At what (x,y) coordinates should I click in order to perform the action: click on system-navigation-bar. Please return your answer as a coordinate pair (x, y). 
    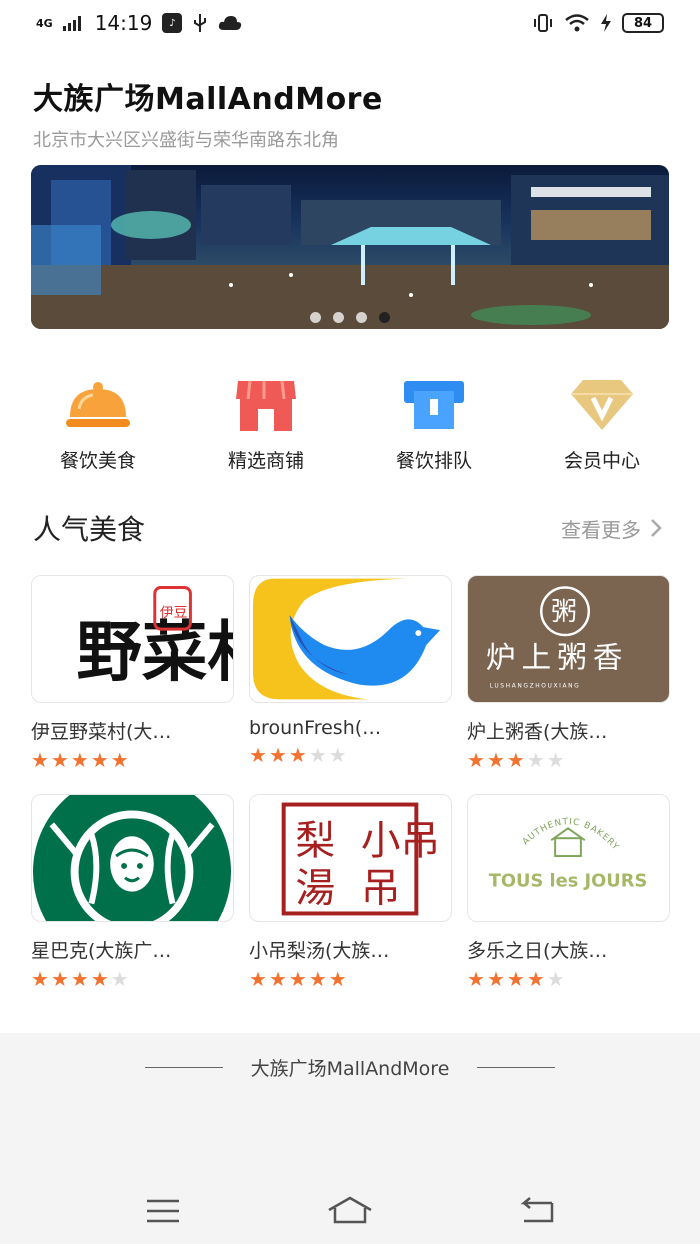
    Looking at the image, I should click on (350, 1211).